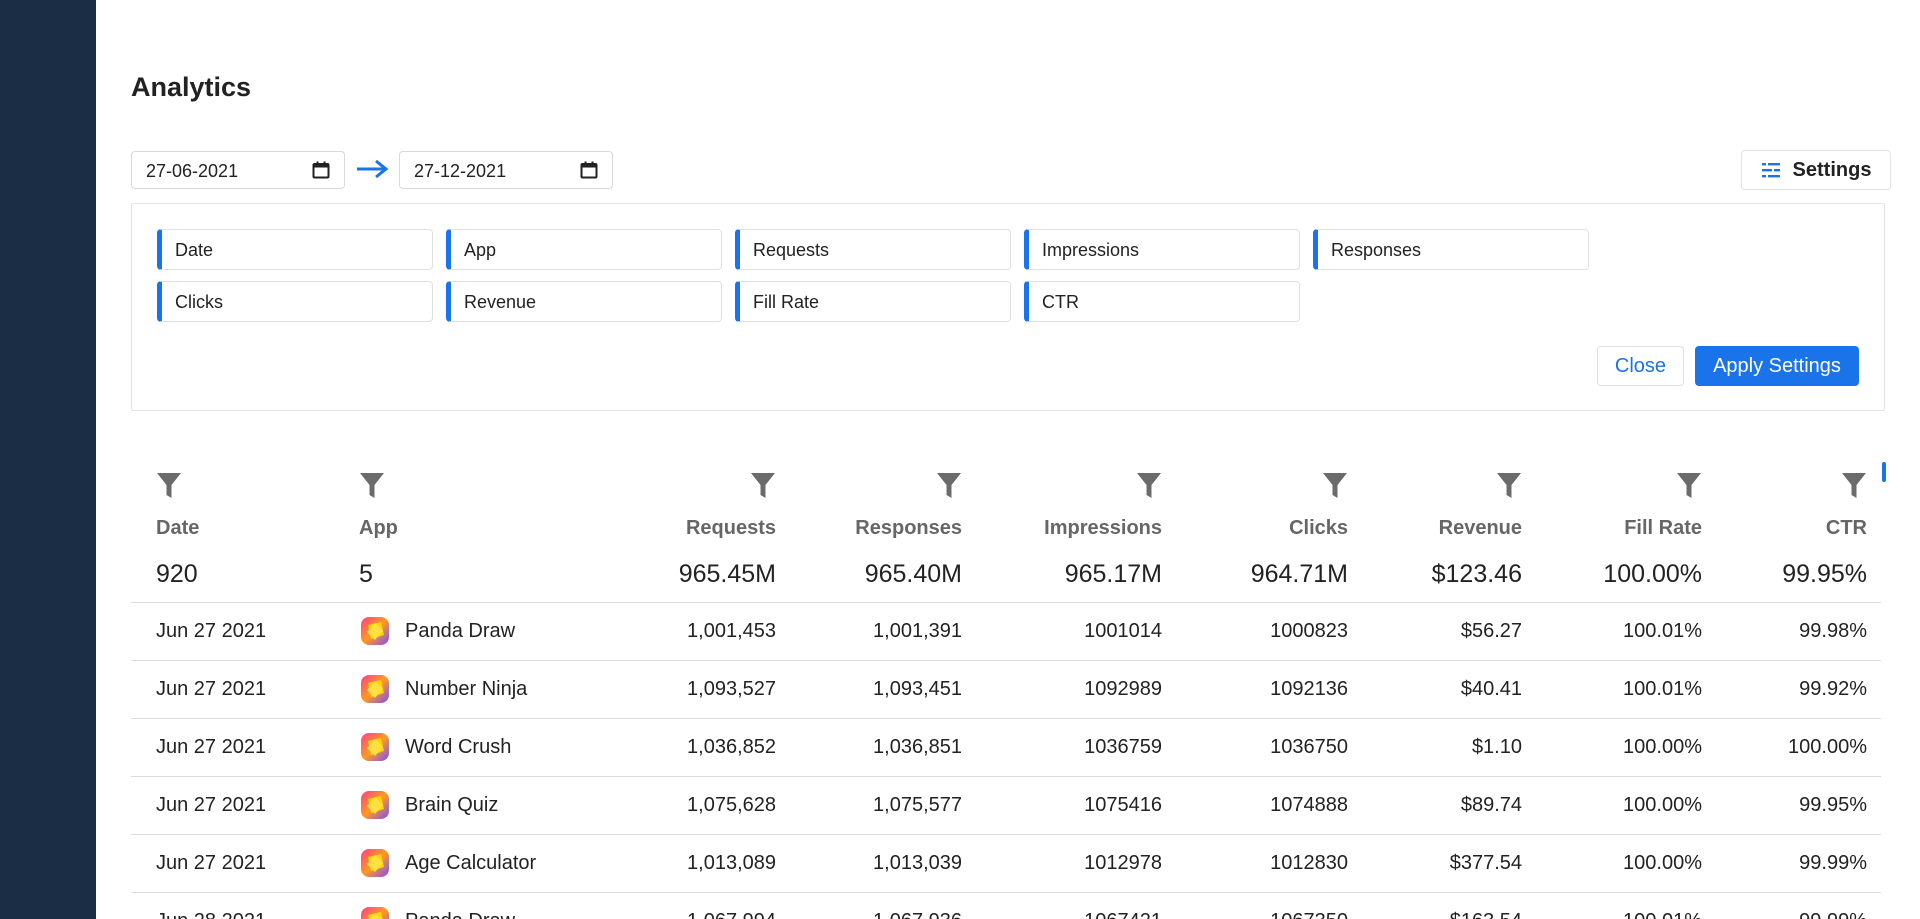  I want to click on cell-requests: 1,001,453, so click(731, 631).